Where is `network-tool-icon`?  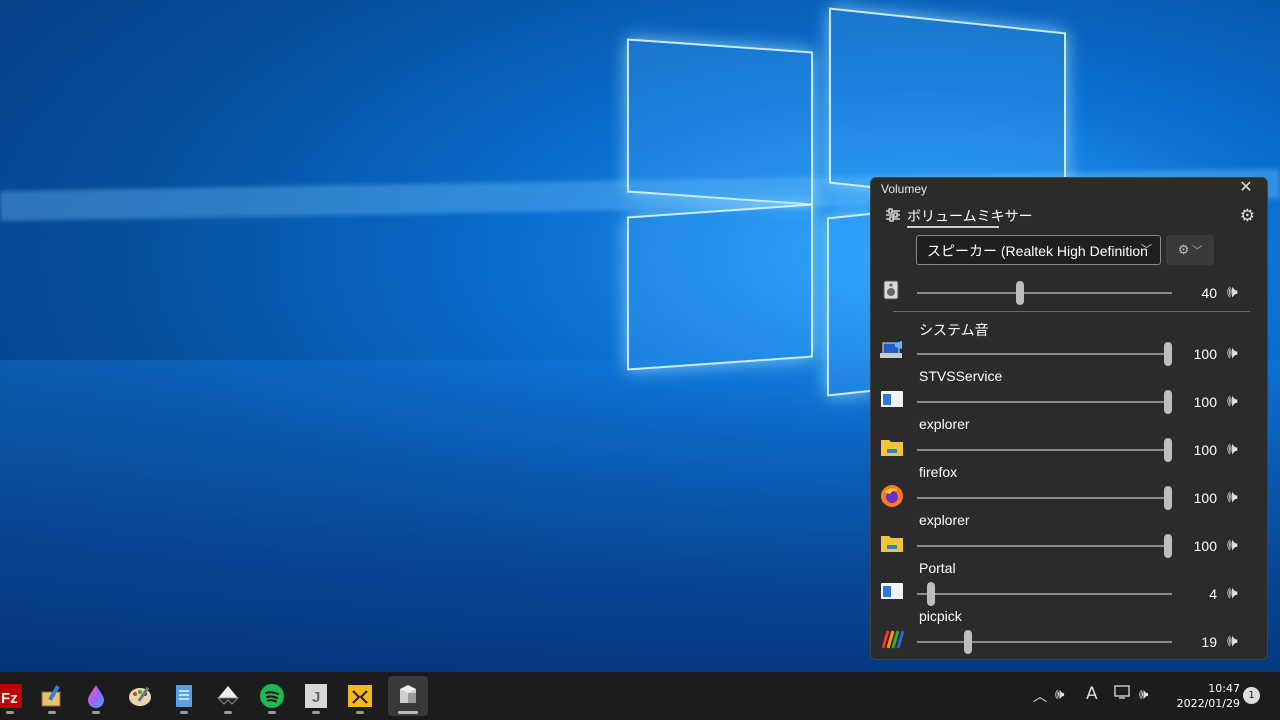 network-tool-icon is located at coordinates (360, 696).